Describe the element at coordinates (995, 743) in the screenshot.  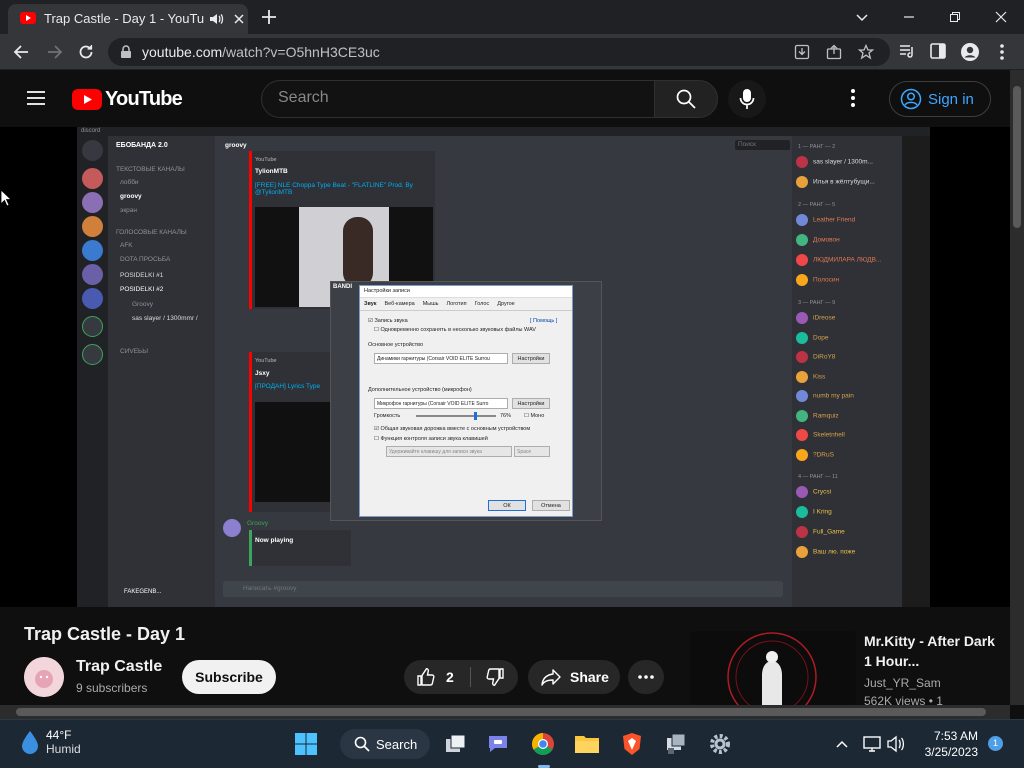
I see `notification-badge: 1` at that location.